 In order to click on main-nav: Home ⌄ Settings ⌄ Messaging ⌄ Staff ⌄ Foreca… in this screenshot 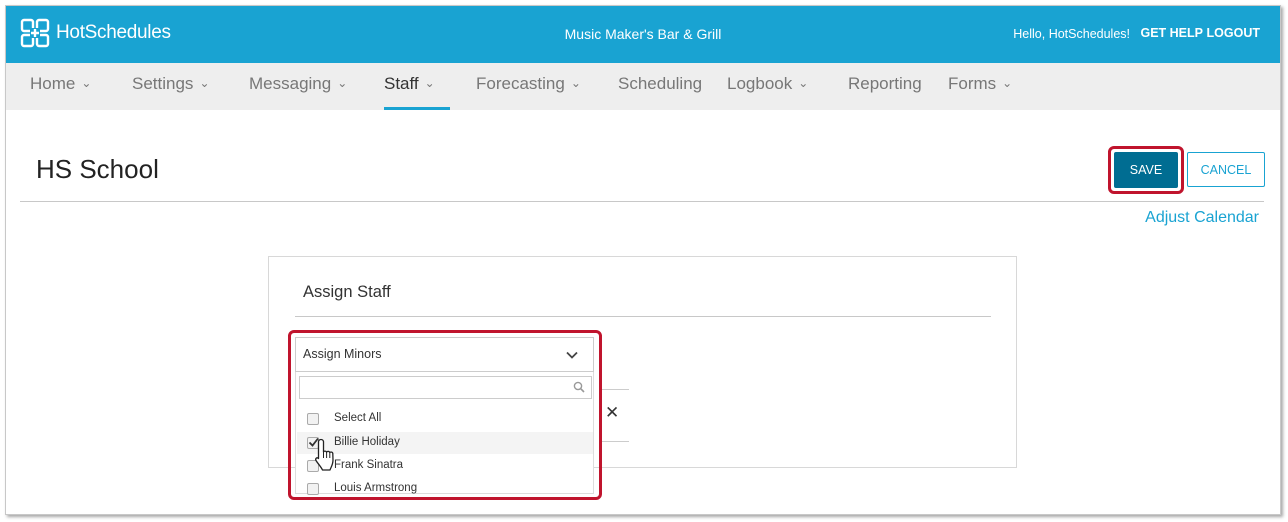, I will do `click(643, 86)`.